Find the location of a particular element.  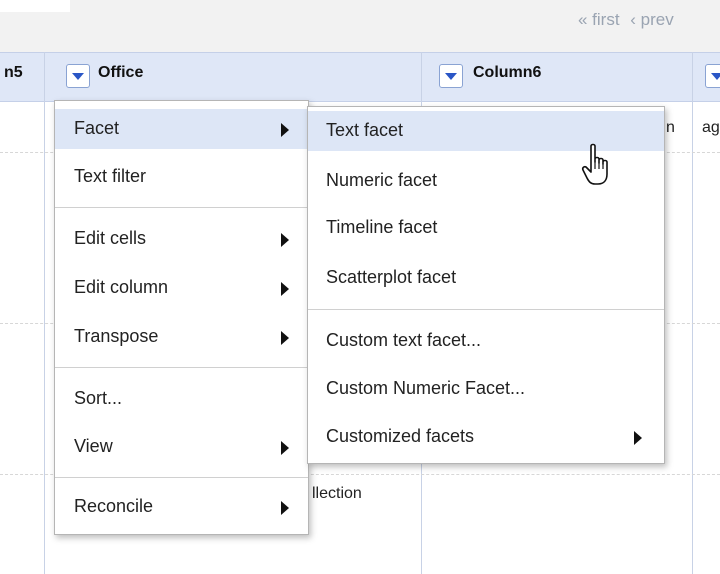

menu-item-view: View is located at coordinates (181, 447).